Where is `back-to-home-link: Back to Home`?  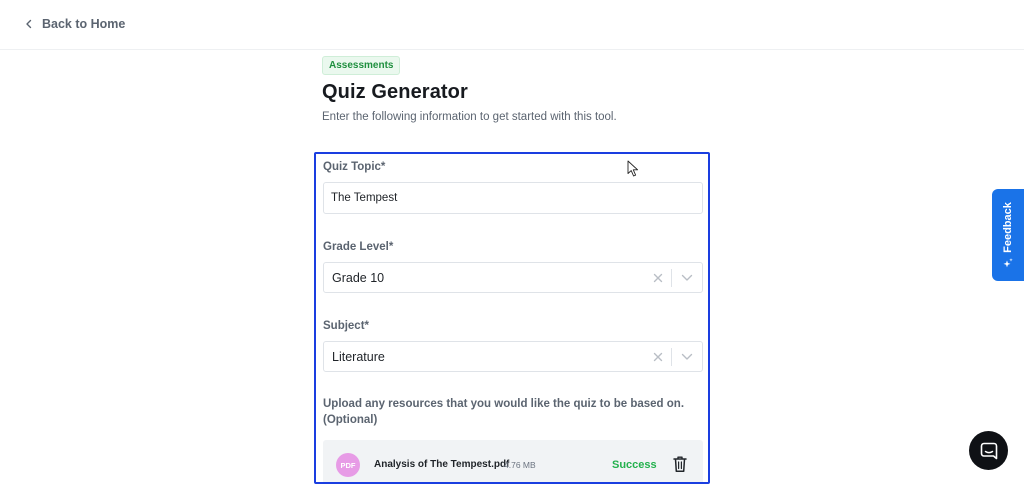
back-to-home-link: Back to Home is located at coordinates (74, 24).